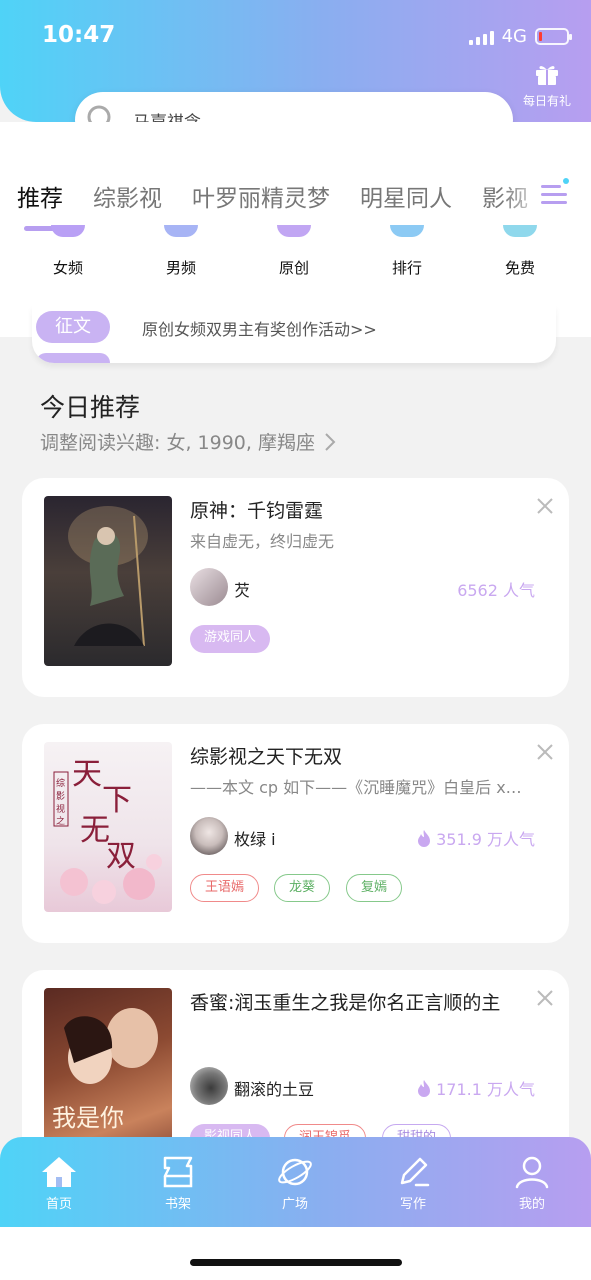  What do you see at coordinates (296, 1262) in the screenshot?
I see `home-indicator` at bounding box center [296, 1262].